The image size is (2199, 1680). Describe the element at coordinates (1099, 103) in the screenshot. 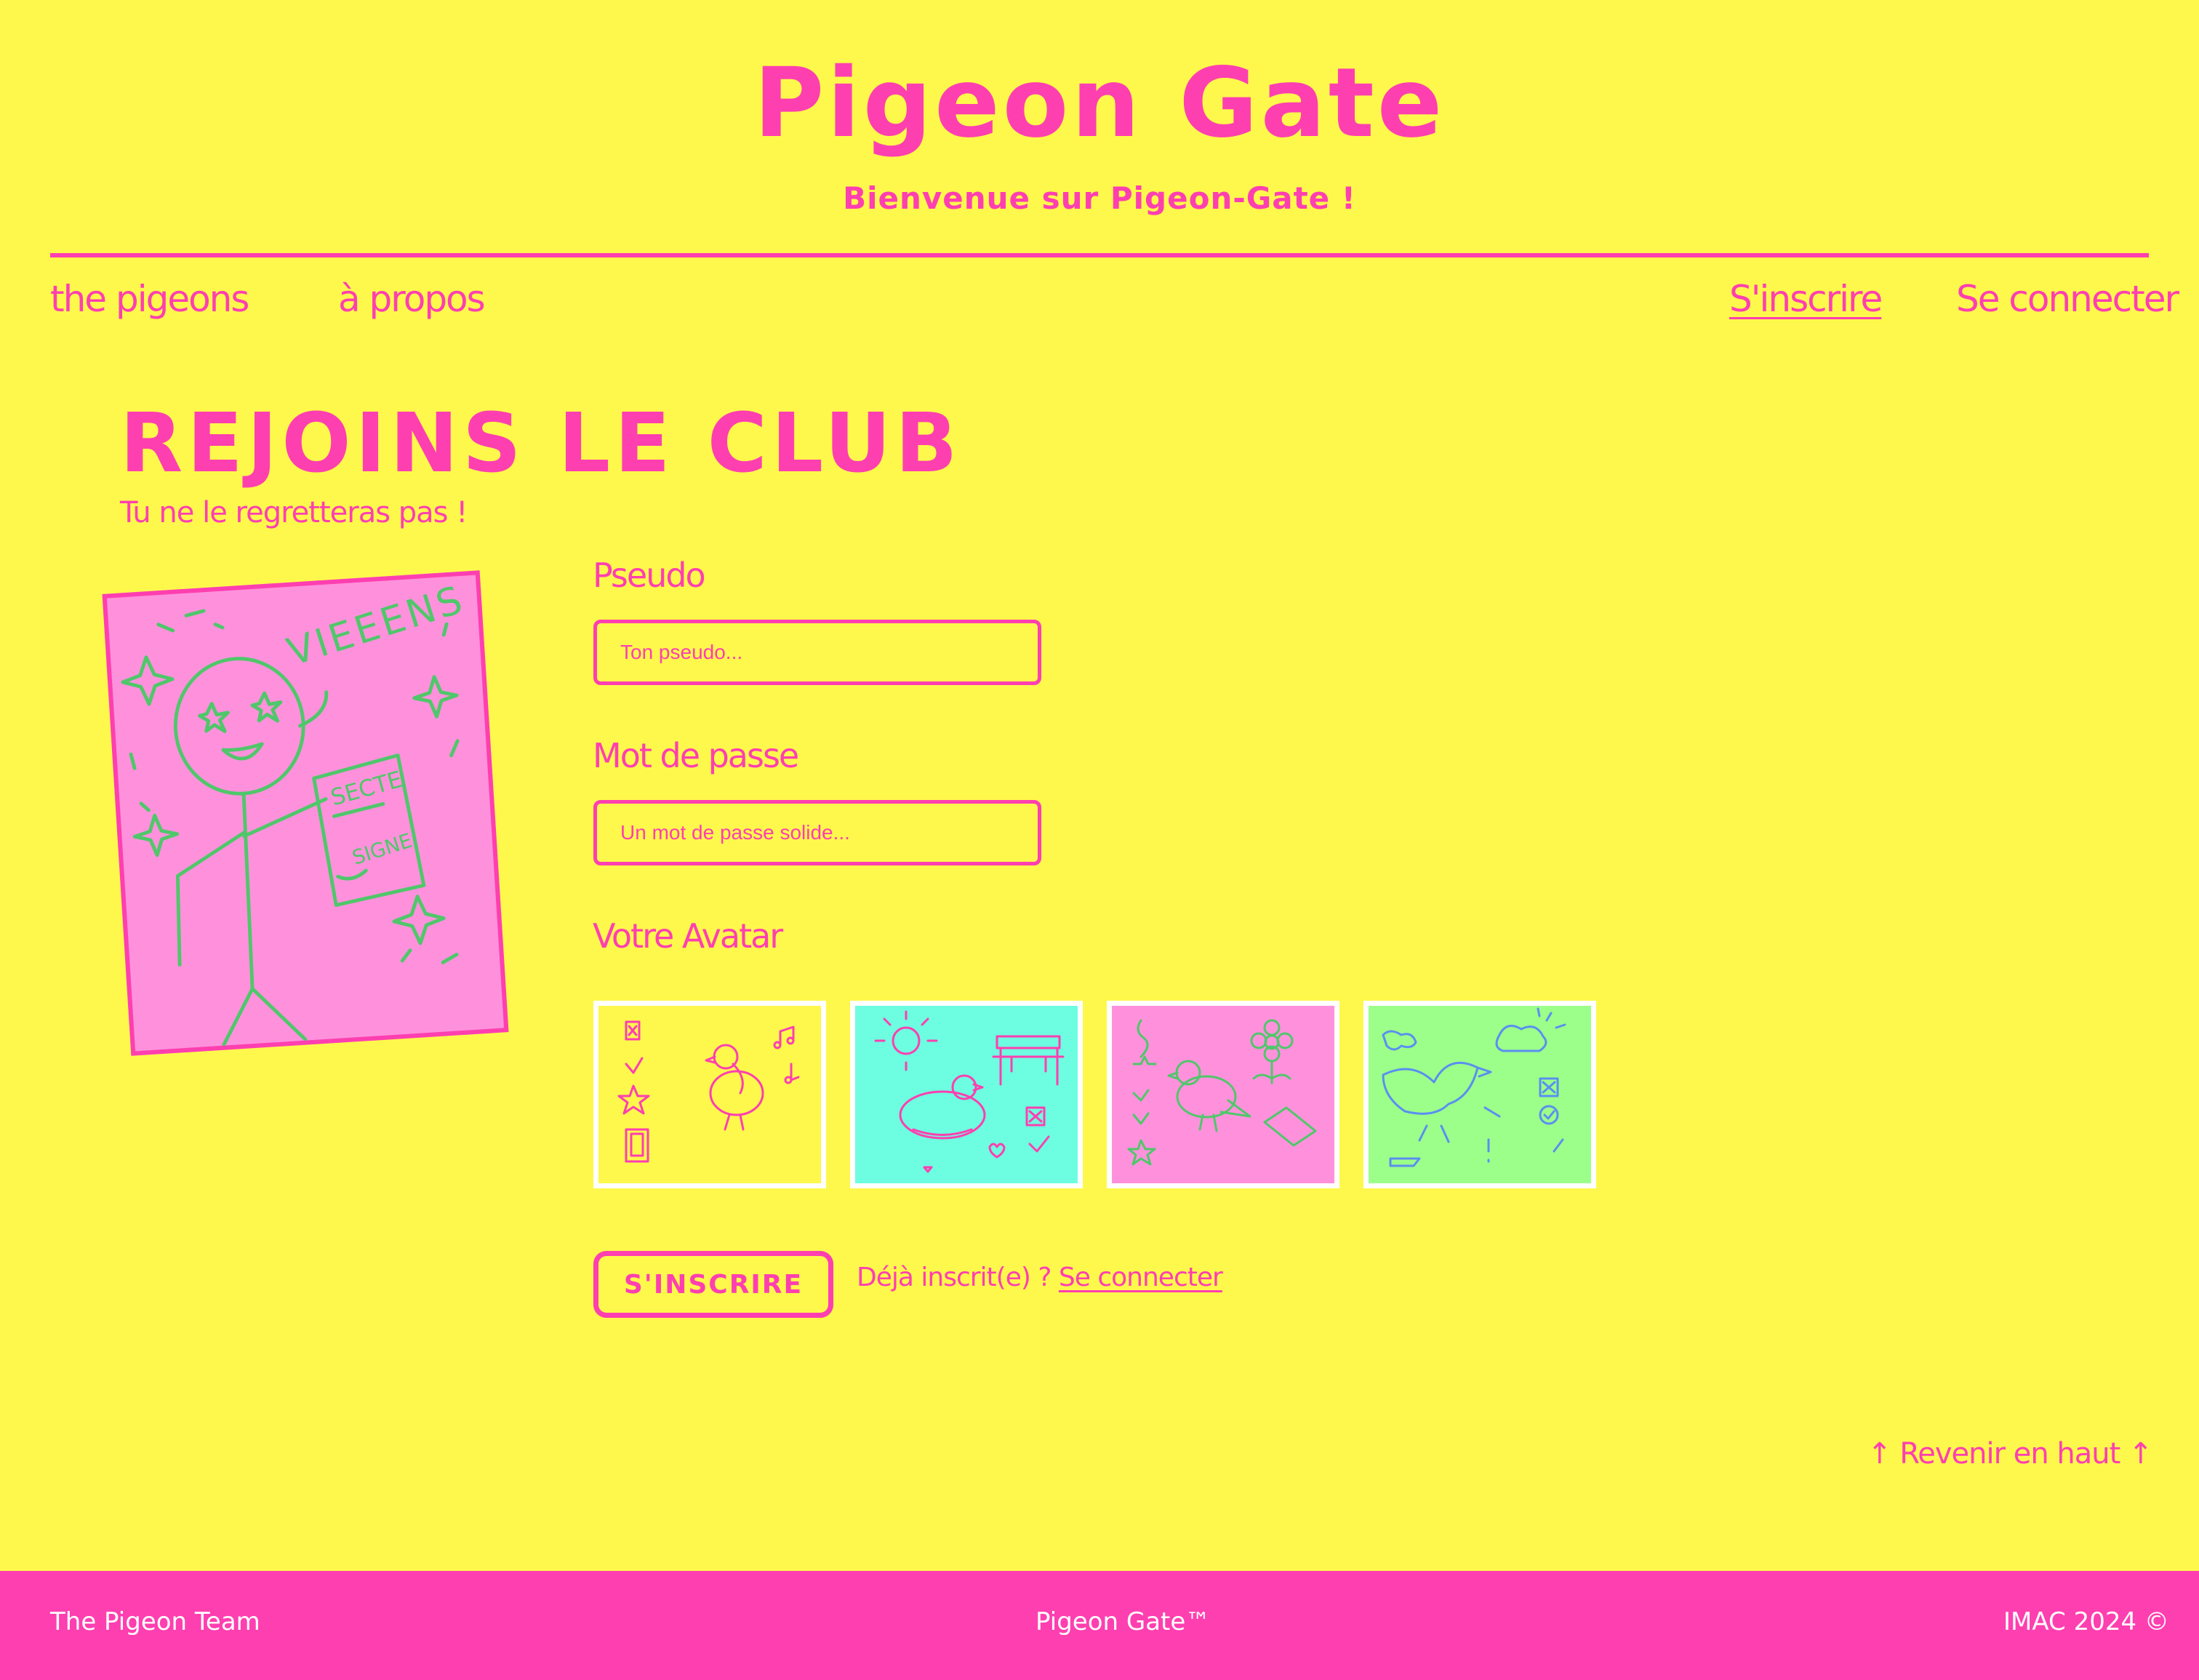

I see `site-title: Pigeon Gate` at that location.